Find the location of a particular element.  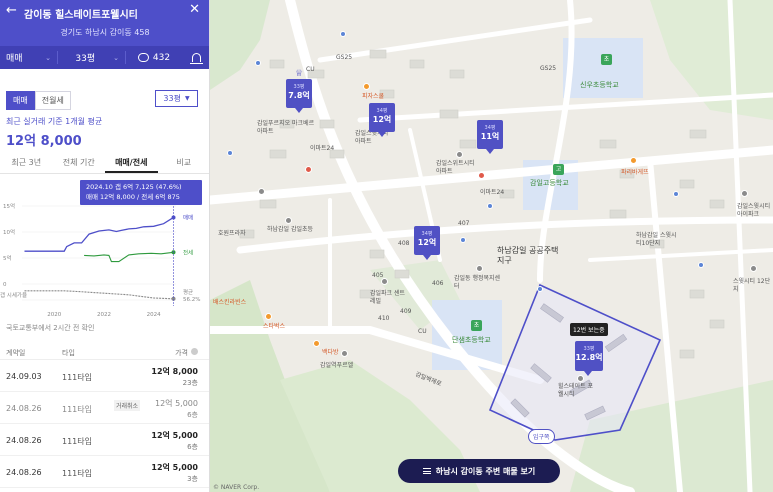

map-copyright: © NAVER Corp. is located at coordinates (236, 487).